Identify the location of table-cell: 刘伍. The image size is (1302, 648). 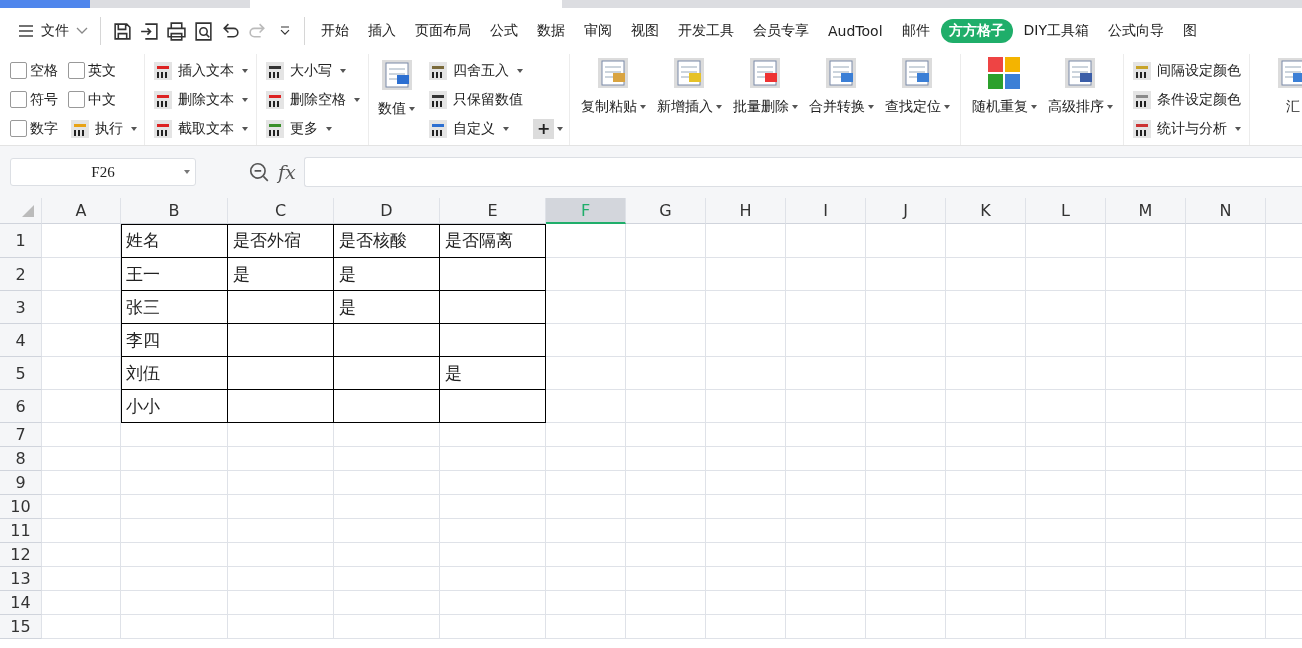
(174, 373).